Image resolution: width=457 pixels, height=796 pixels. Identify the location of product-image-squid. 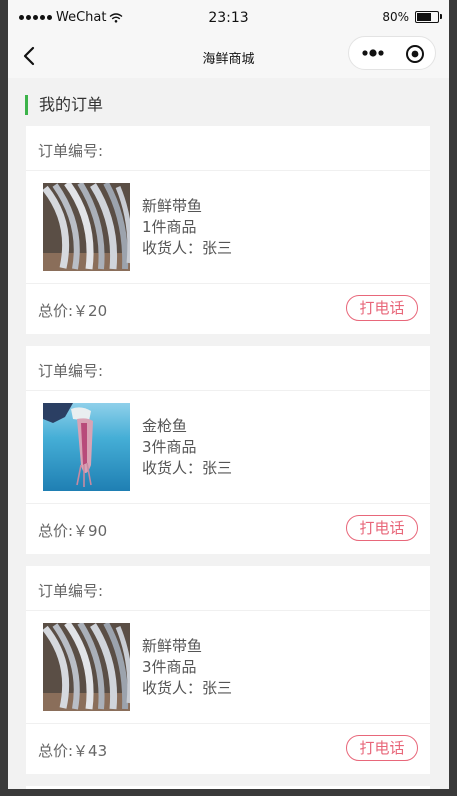
(86, 447).